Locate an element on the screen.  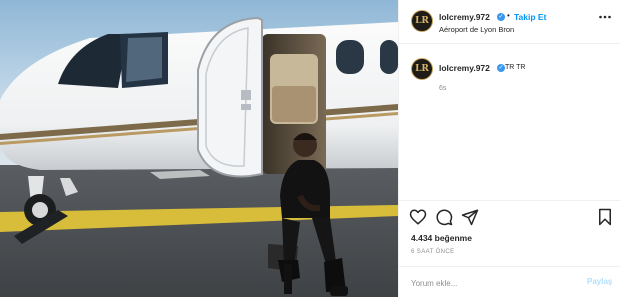
caption-time-ago: 6s is located at coordinates (443, 88).